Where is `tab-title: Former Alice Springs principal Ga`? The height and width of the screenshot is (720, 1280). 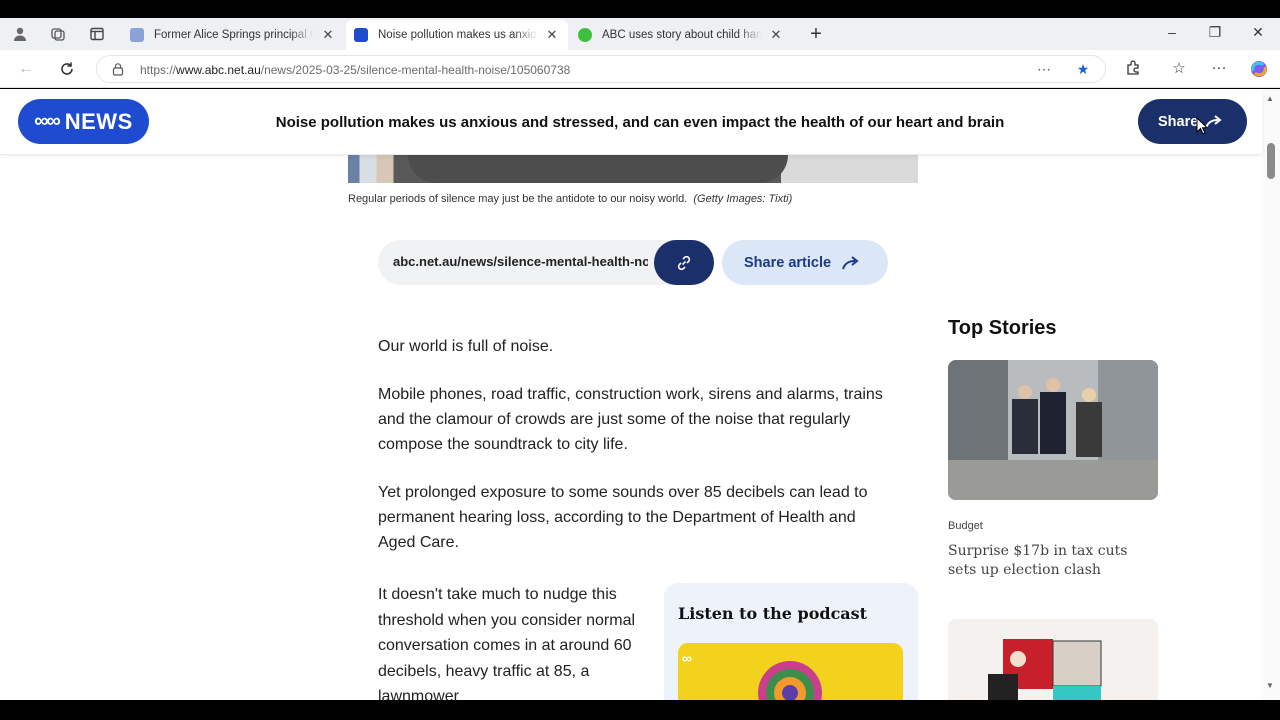 tab-title: Former Alice Springs principal Ga is located at coordinates (234, 35).